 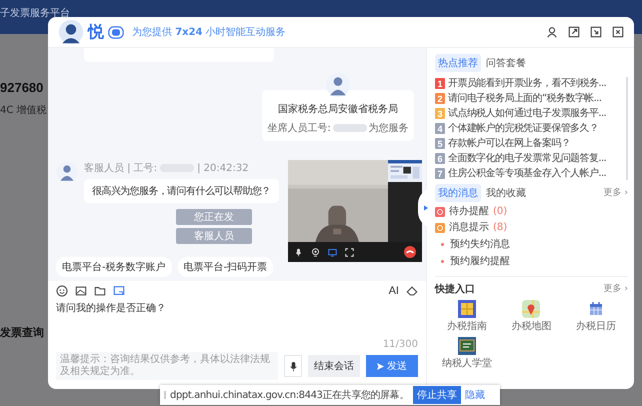 What do you see at coordinates (574, 32) in the screenshot?
I see `expand-icon` at bounding box center [574, 32].